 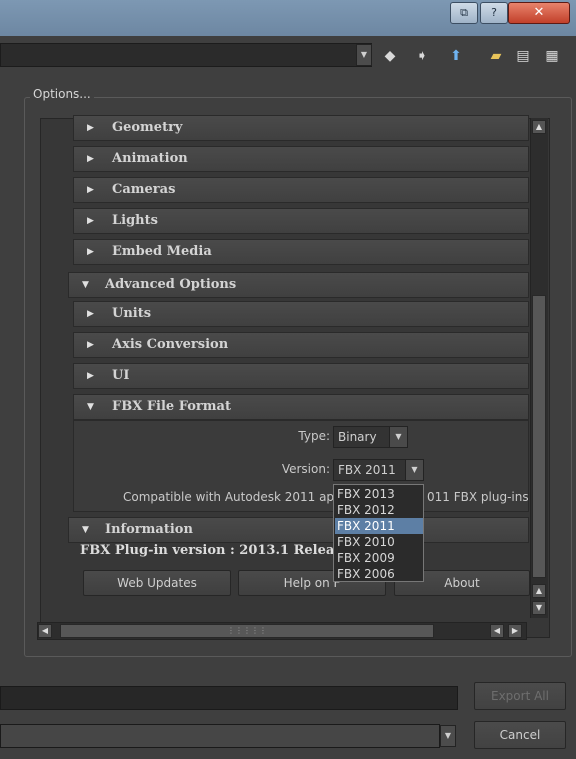 What do you see at coordinates (379, 574) in the screenshot?
I see `version-option: FBX 2006` at bounding box center [379, 574].